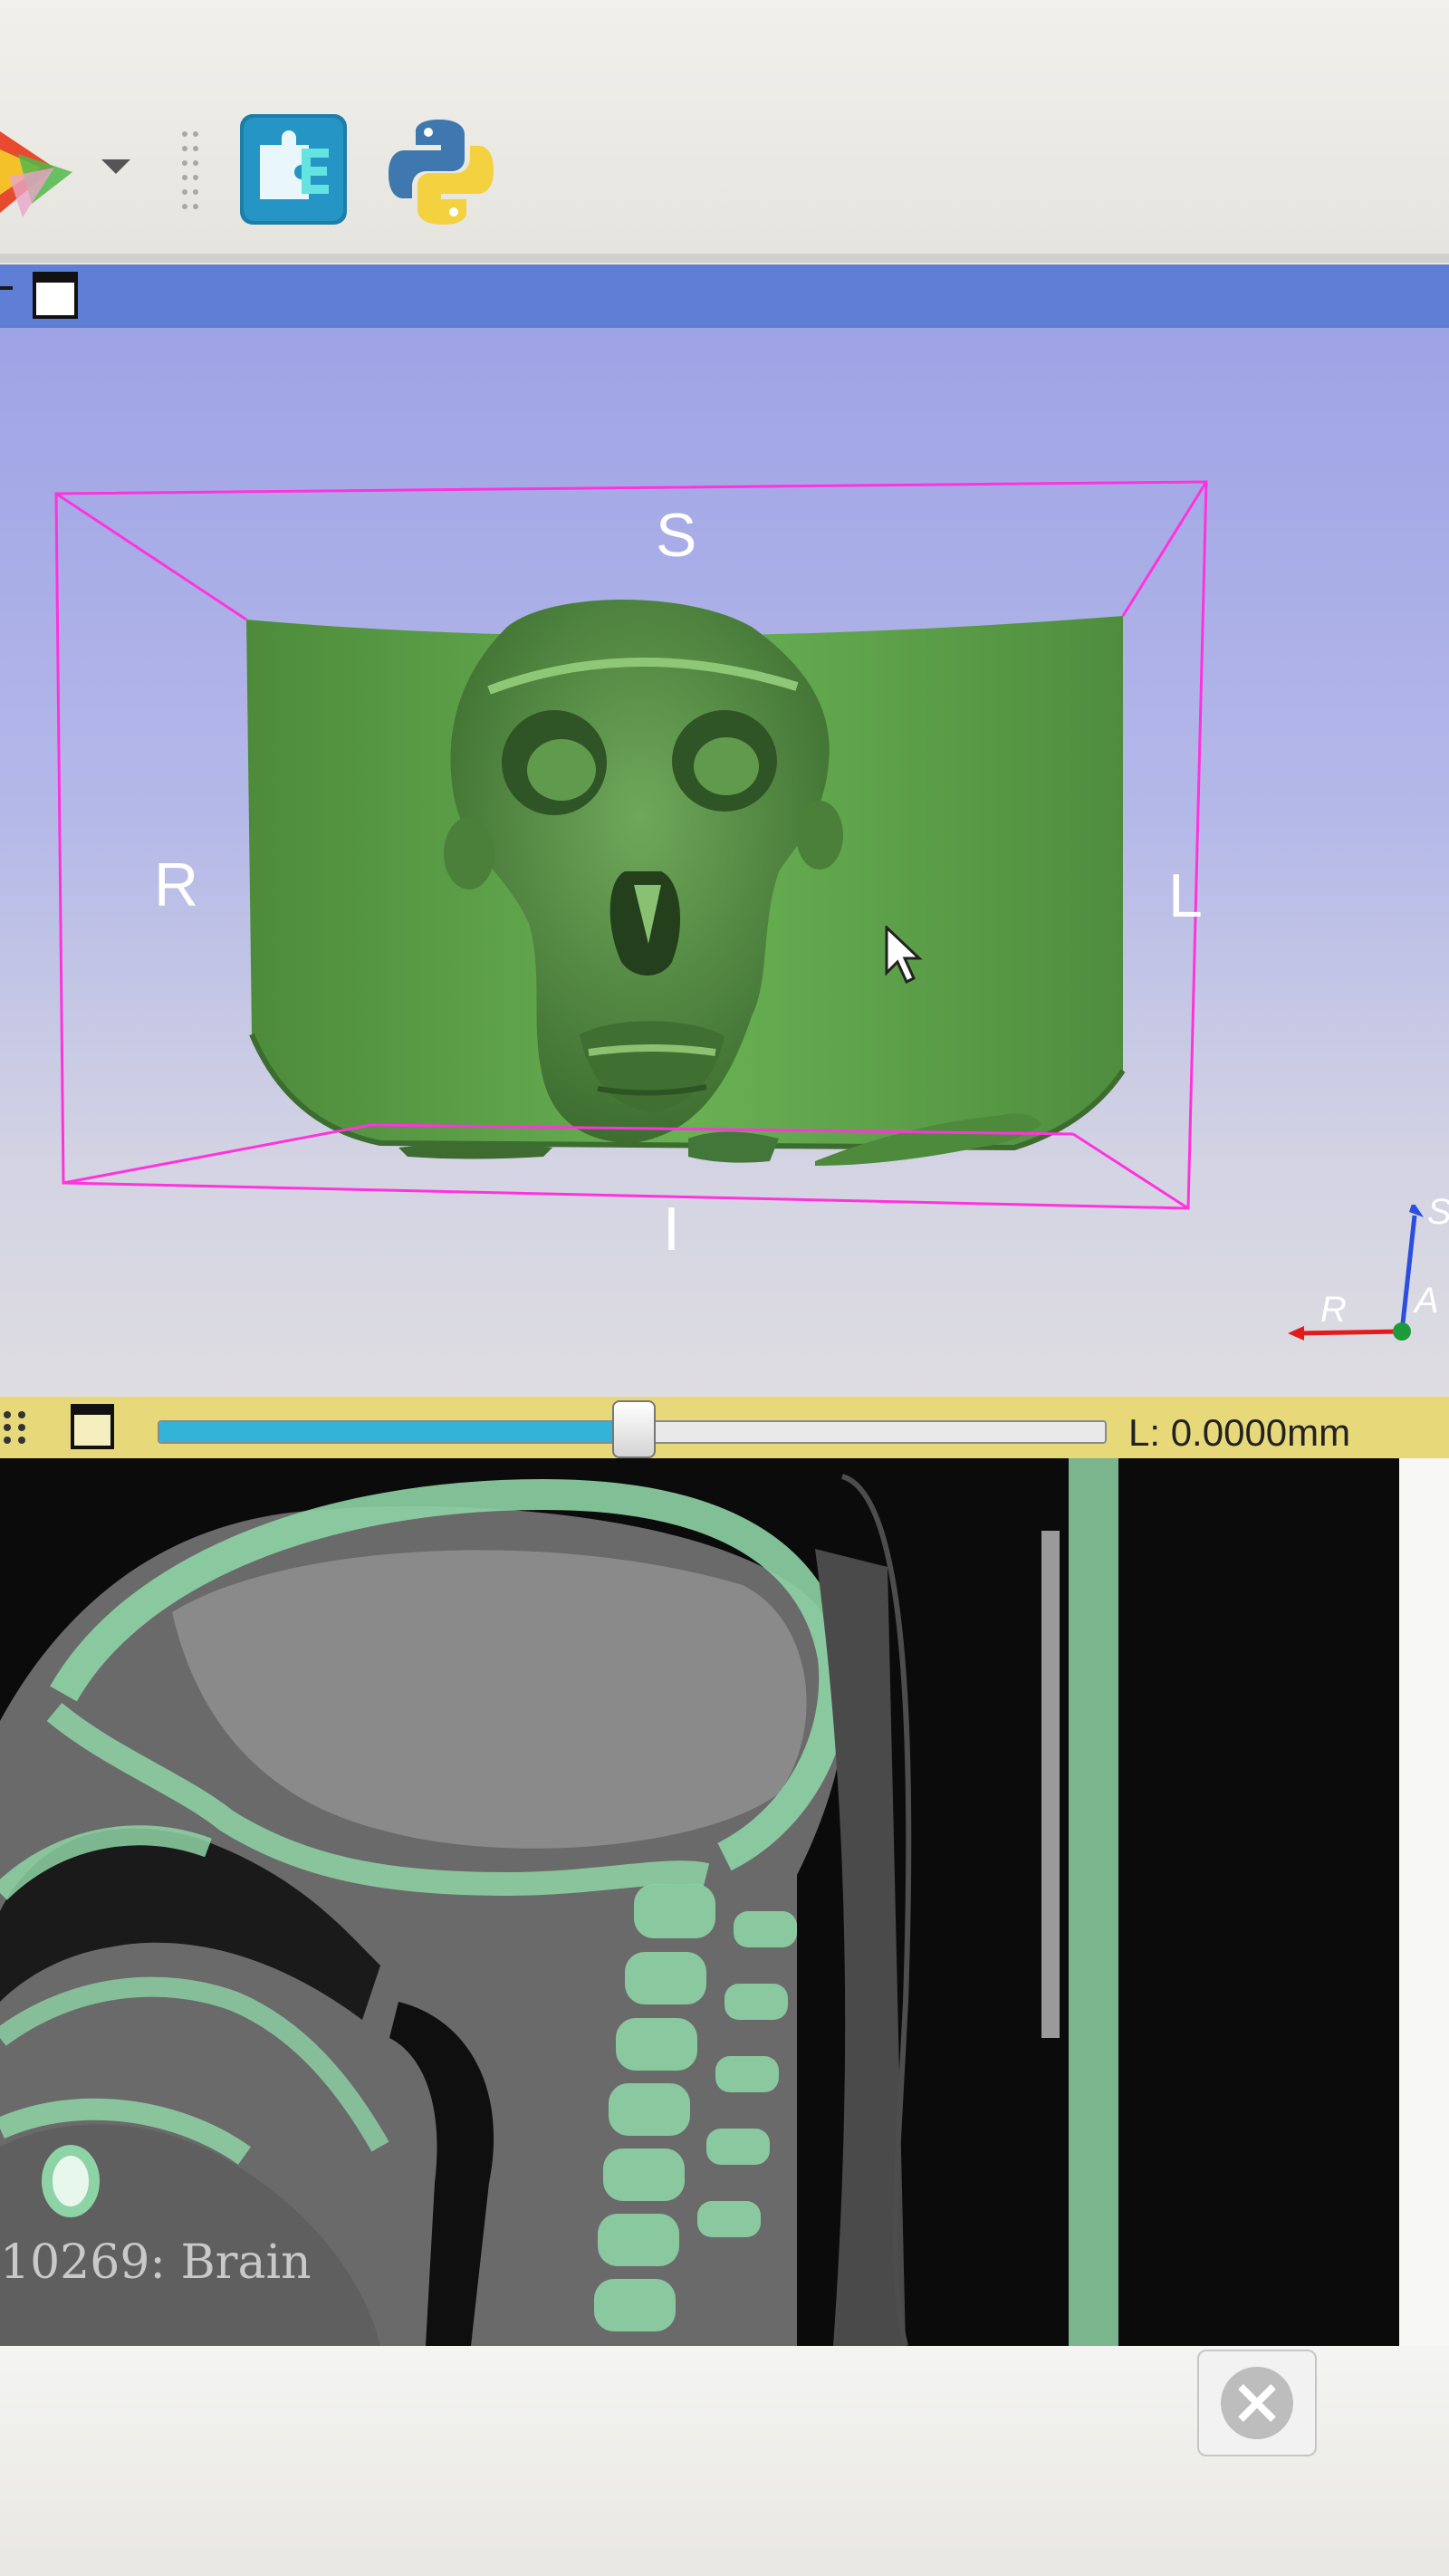 The image size is (1449, 2576). What do you see at coordinates (41, 167) in the screenshot?
I see `colored-shapes-icon` at bounding box center [41, 167].